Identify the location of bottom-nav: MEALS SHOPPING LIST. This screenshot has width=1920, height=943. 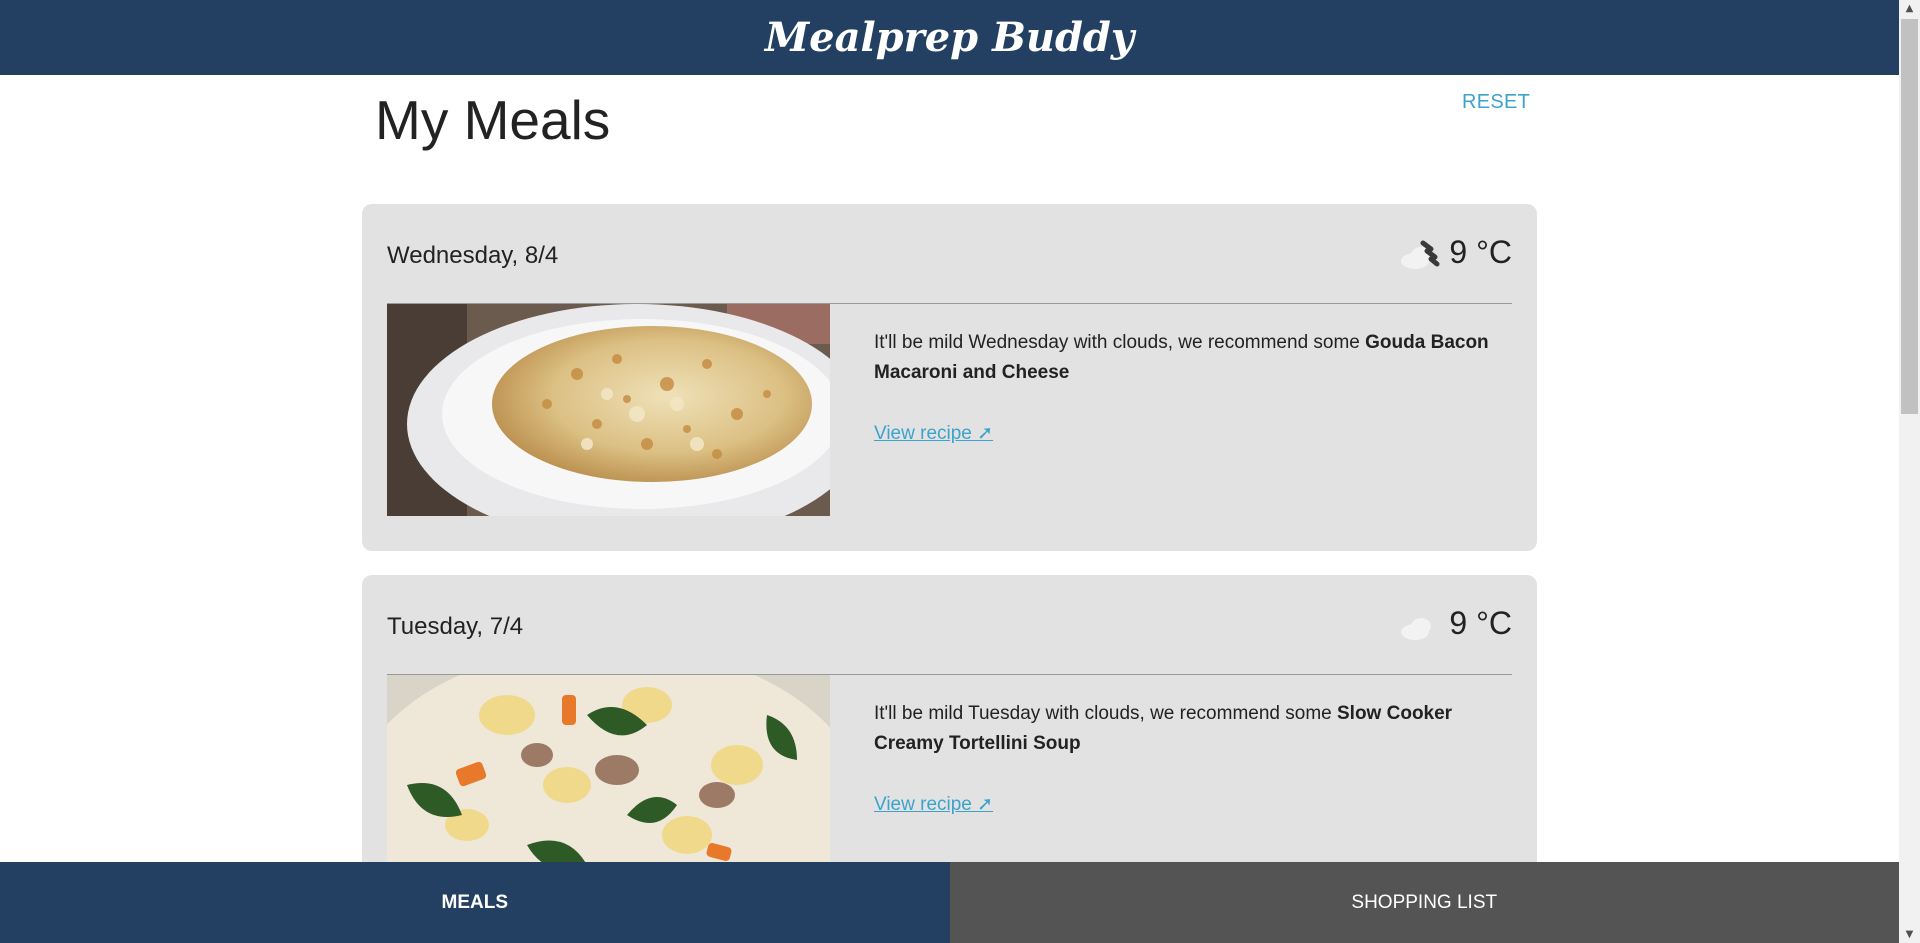
(949, 902).